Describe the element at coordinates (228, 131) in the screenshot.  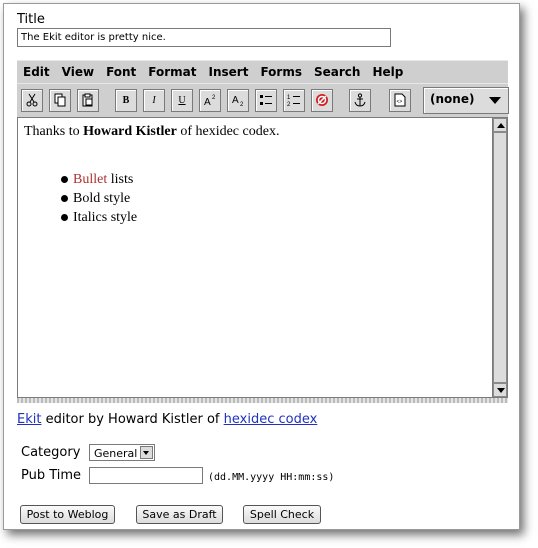
I see `intro-text-end: of hexidec codex.` at that location.